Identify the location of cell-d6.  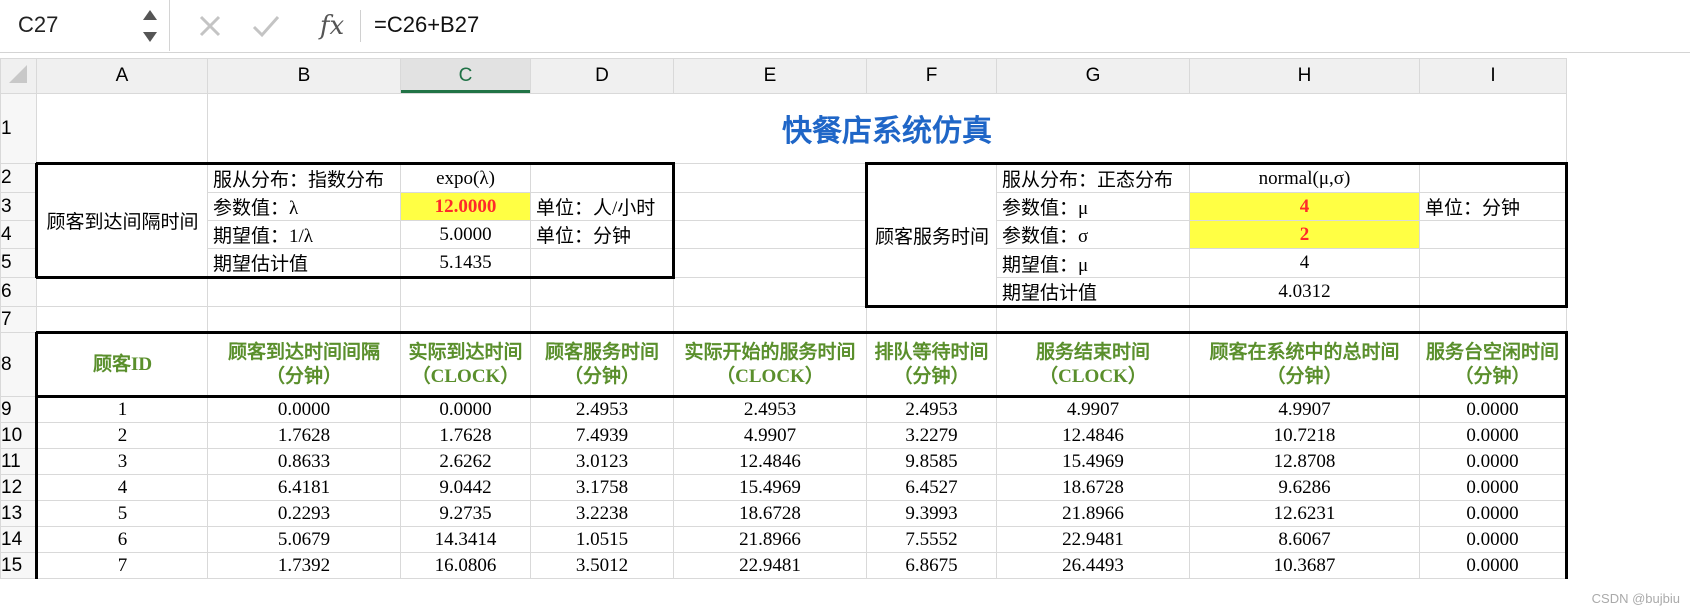
(602, 292).